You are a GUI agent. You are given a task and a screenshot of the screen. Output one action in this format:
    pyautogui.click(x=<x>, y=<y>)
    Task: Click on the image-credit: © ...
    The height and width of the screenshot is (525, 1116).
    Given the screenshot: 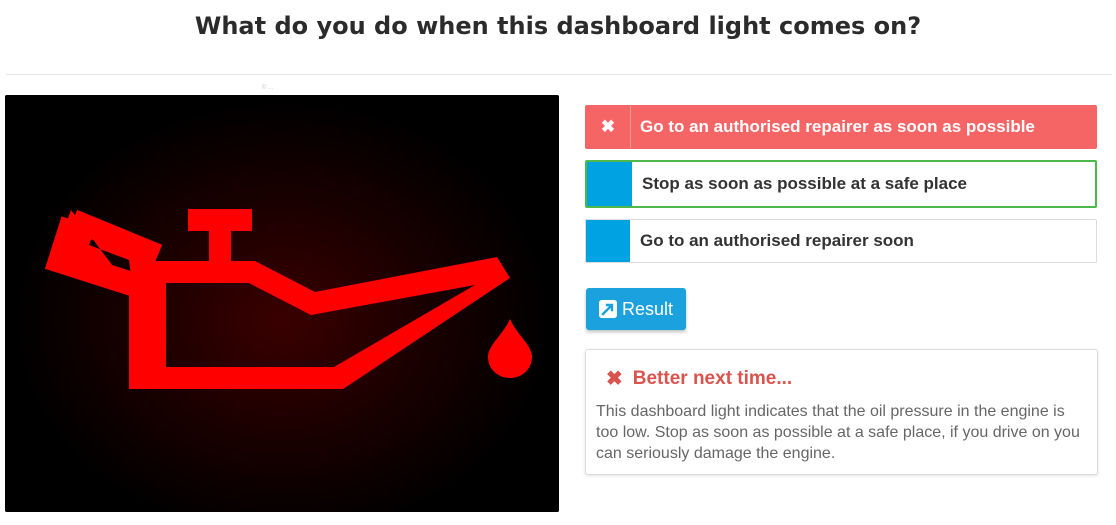 What is the action you would take?
    pyautogui.click(x=268, y=88)
    